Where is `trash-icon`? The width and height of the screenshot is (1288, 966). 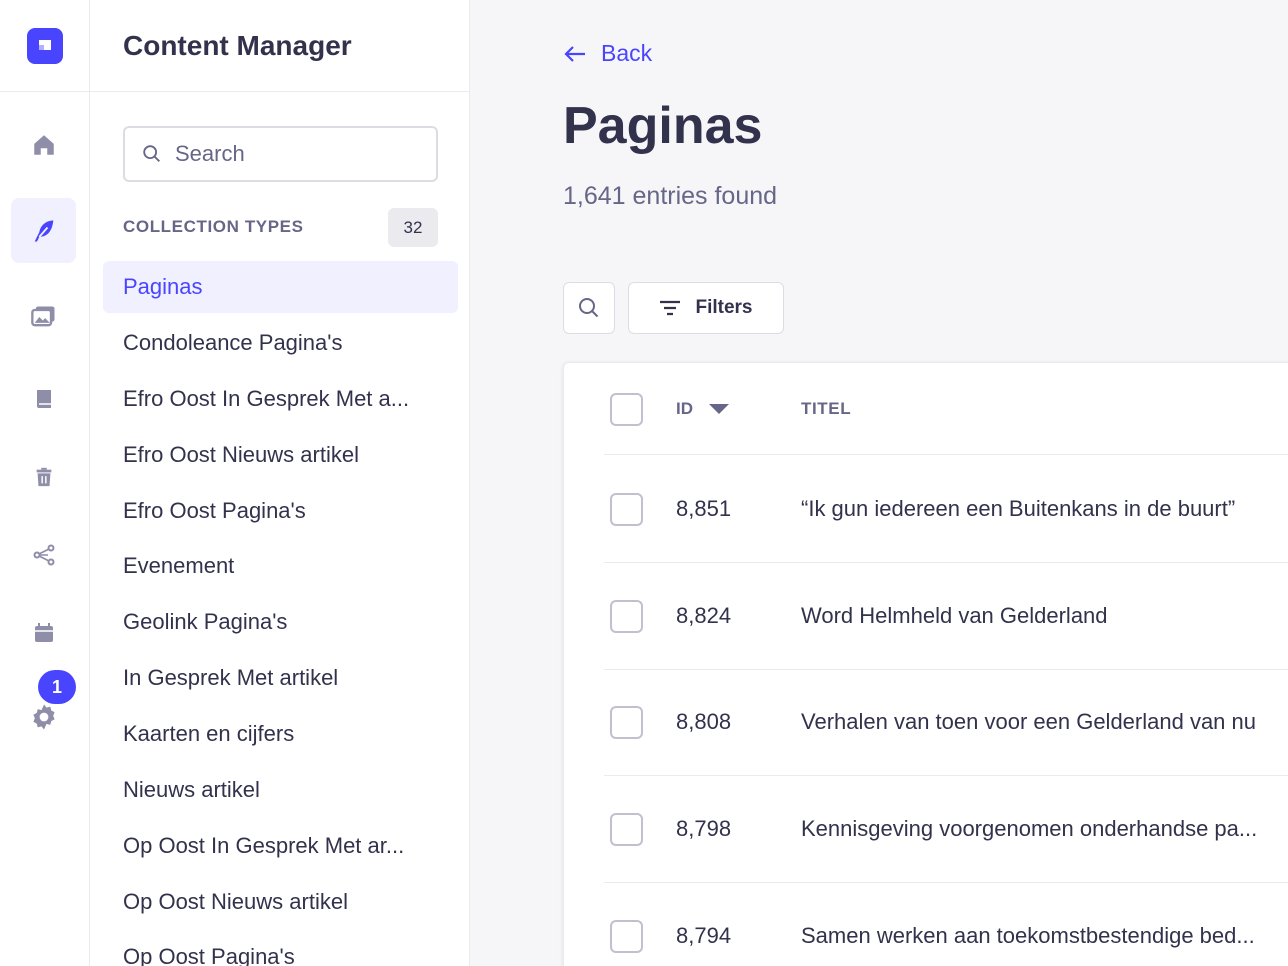 trash-icon is located at coordinates (43, 476).